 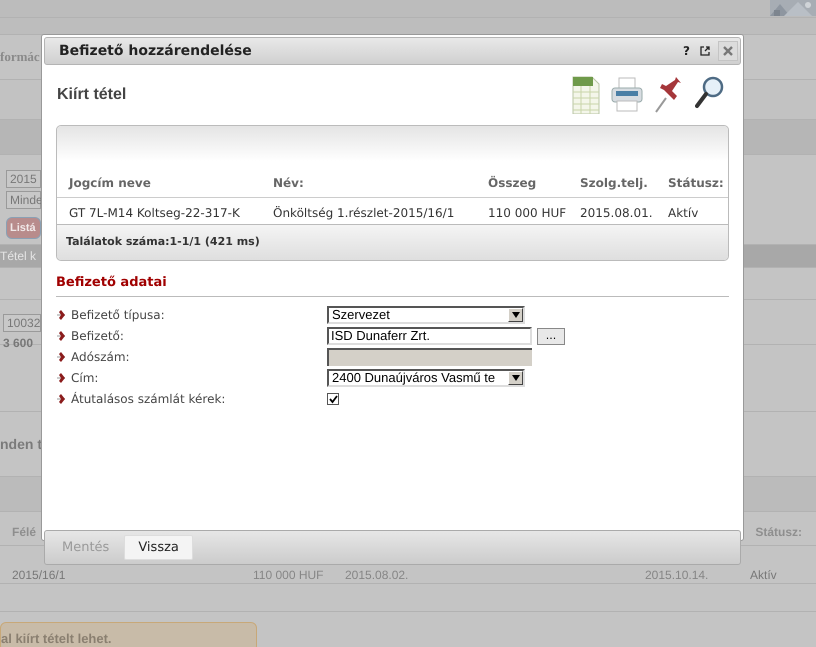 I want to click on printer-icon, so click(x=627, y=95).